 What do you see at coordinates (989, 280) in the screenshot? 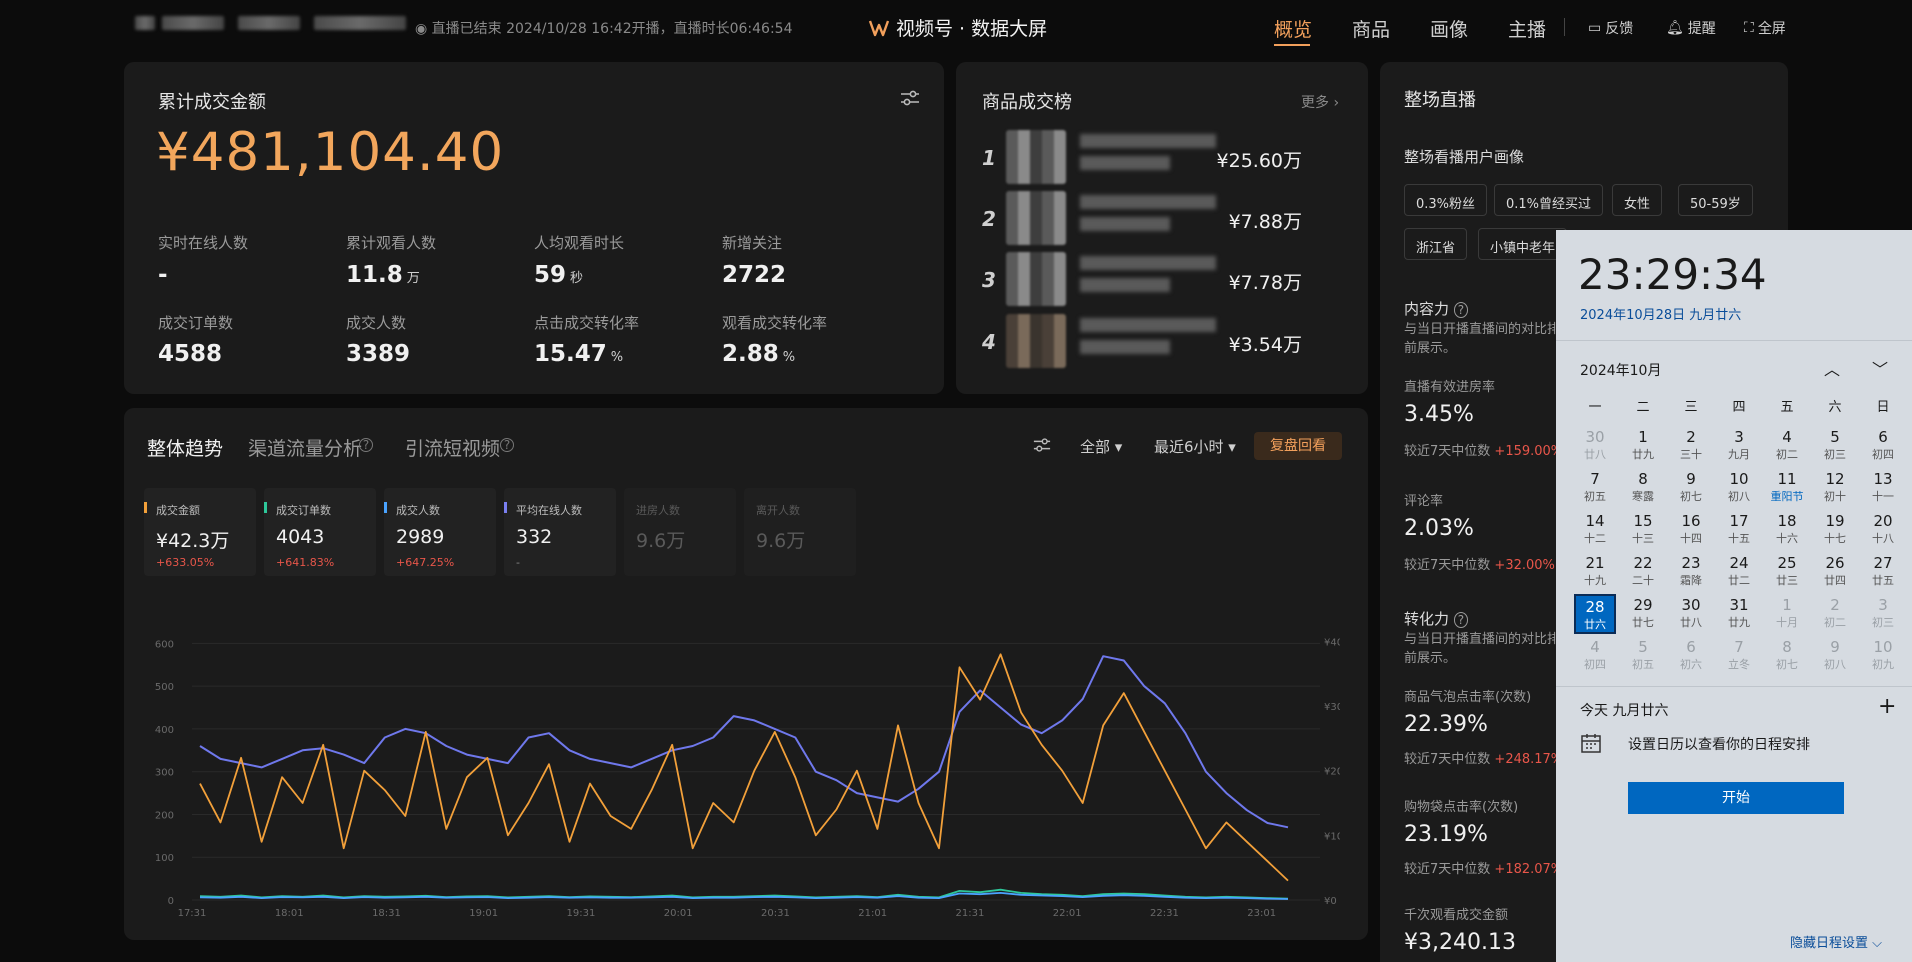
I see `rank-number: 3` at bounding box center [989, 280].